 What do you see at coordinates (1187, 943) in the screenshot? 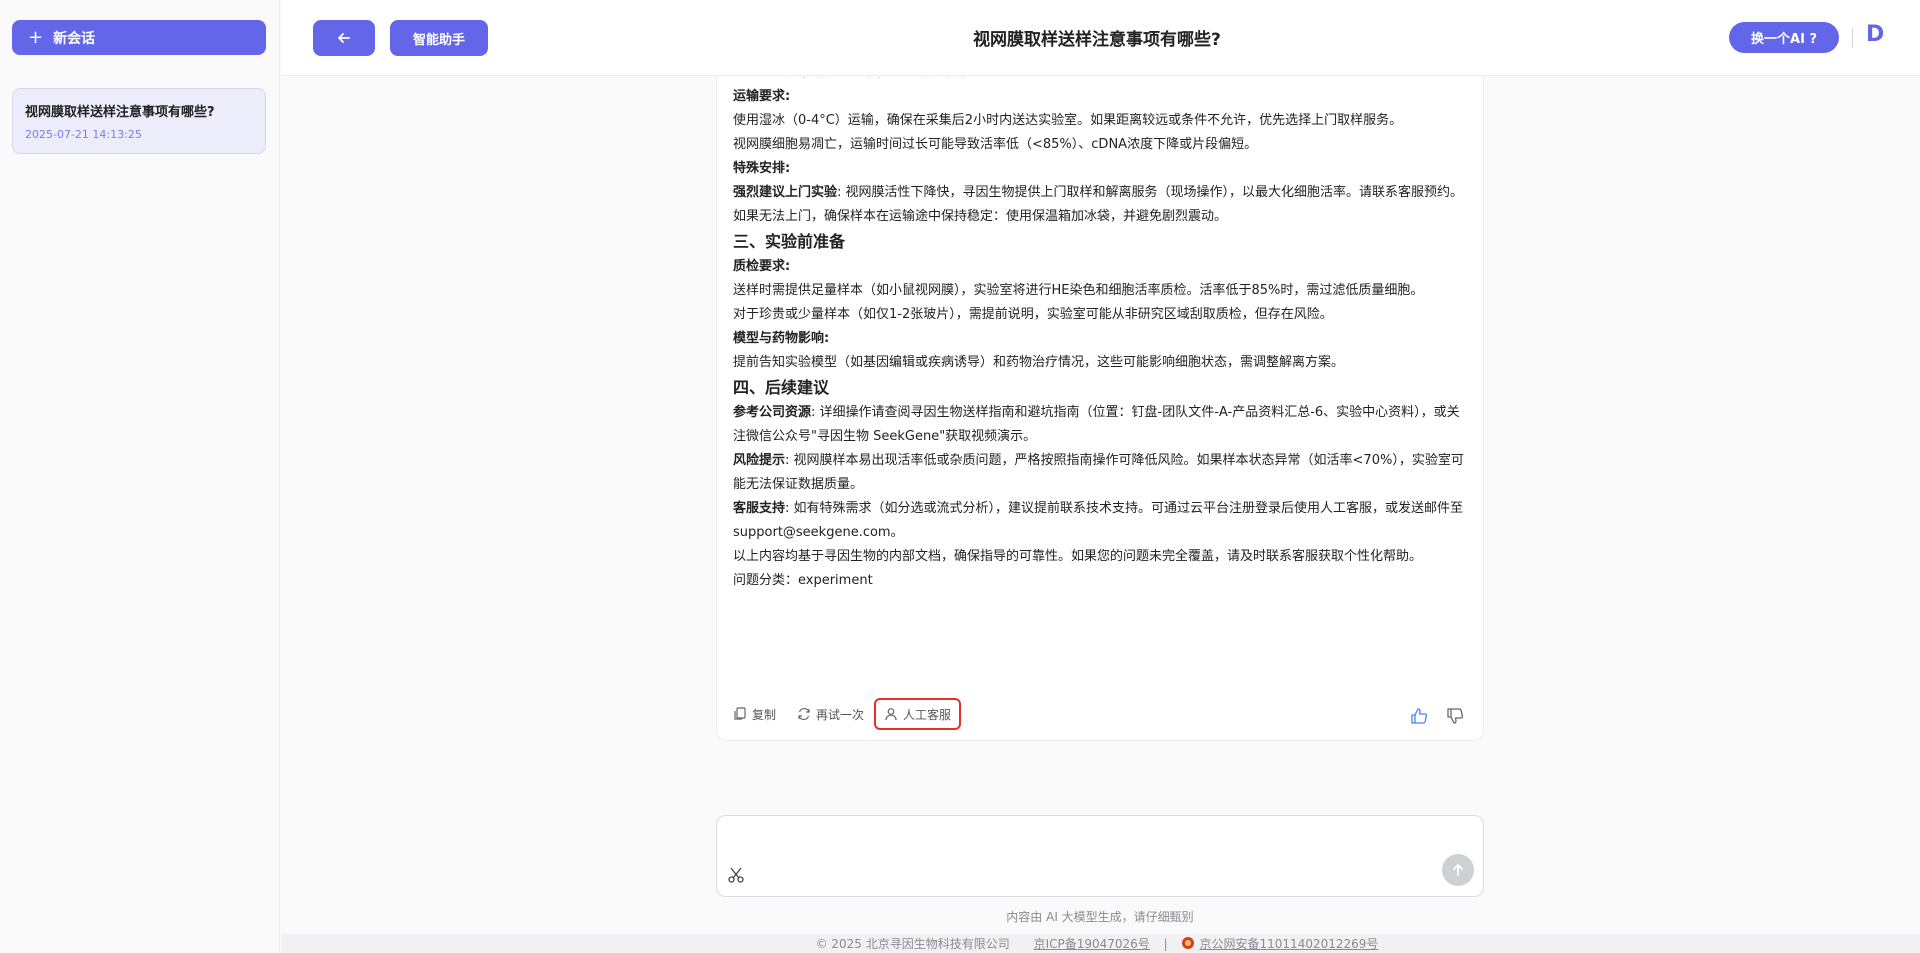
I see `police-badge-icon` at bounding box center [1187, 943].